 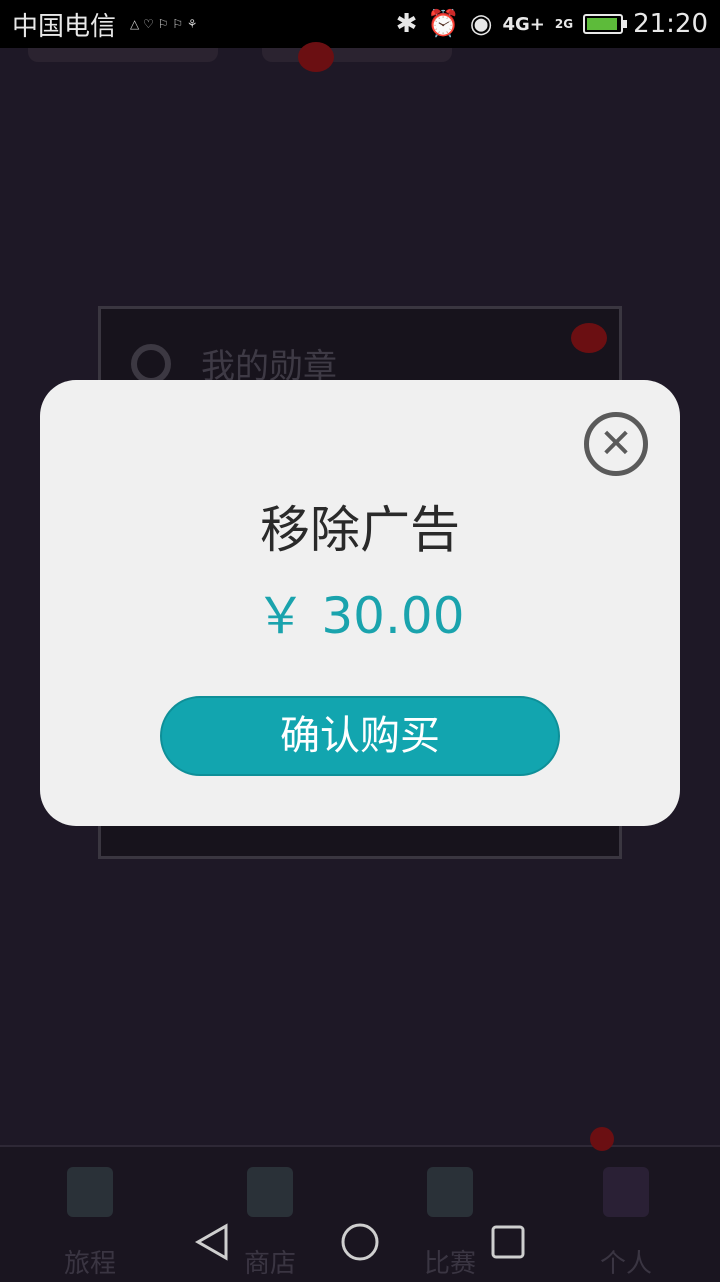 I want to click on network-4g-label: 4G+, so click(x=523, y=24).